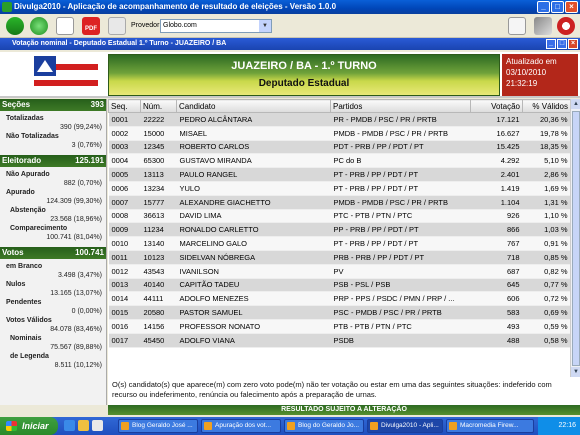 This screenshot has height=435, width=580. What do you see at coordinates (24, 266) in the screenshot?
I see `branco-label: em Branco` at bounding box center [24, 266].